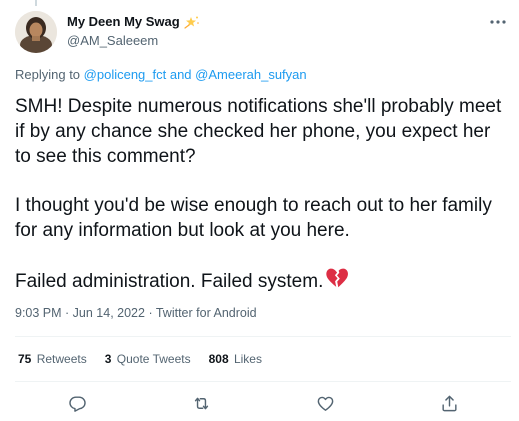 The width and height of the screenshot is (519, 421). What do you see at coordinates (36, 3) in the screenshot?
I see `thread-connector-line` at bounding box center [36, 3].